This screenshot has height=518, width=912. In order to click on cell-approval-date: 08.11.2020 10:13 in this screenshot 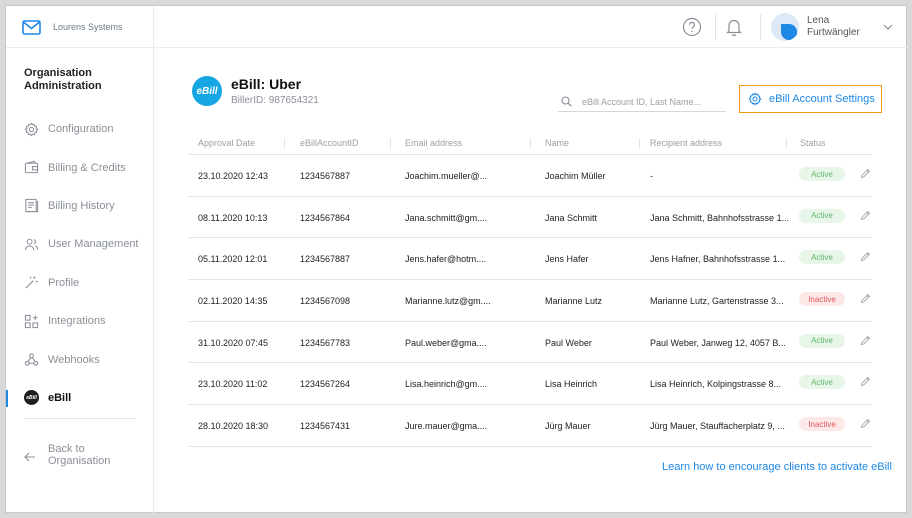, I will do `click(233, 217)`.